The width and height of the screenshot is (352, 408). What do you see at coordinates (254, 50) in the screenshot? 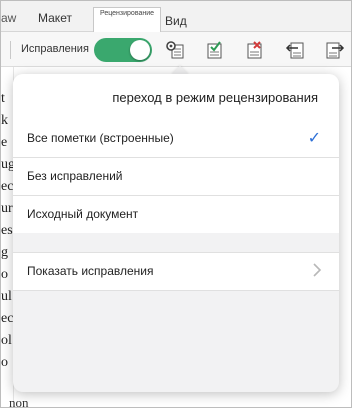
I see `reject-change-icon` at bounding box center [254, 50].